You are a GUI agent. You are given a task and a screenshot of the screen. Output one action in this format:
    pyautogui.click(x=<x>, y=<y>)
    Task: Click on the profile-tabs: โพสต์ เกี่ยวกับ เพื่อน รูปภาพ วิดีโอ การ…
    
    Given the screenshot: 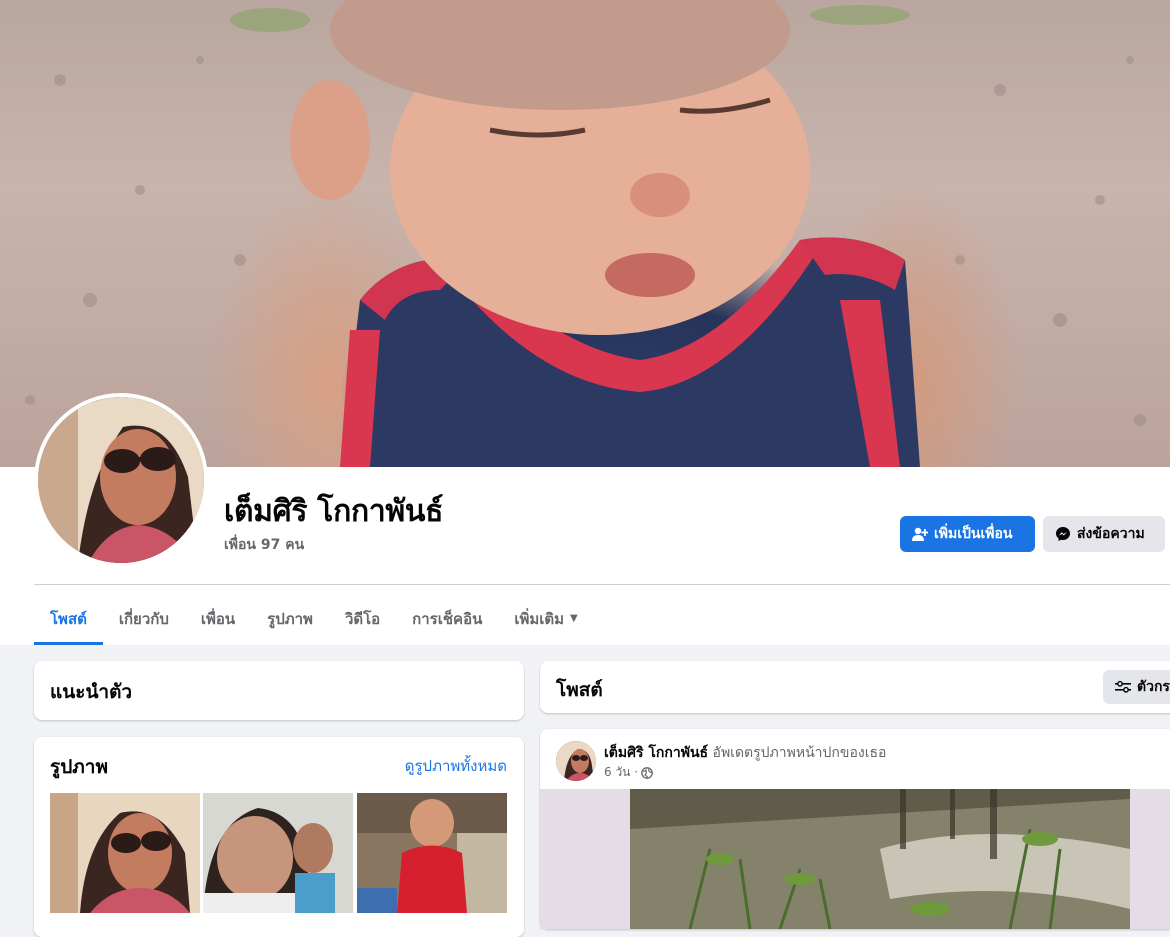 What is the action you would take?
    pyautogui.click(x=314, y=618)
    